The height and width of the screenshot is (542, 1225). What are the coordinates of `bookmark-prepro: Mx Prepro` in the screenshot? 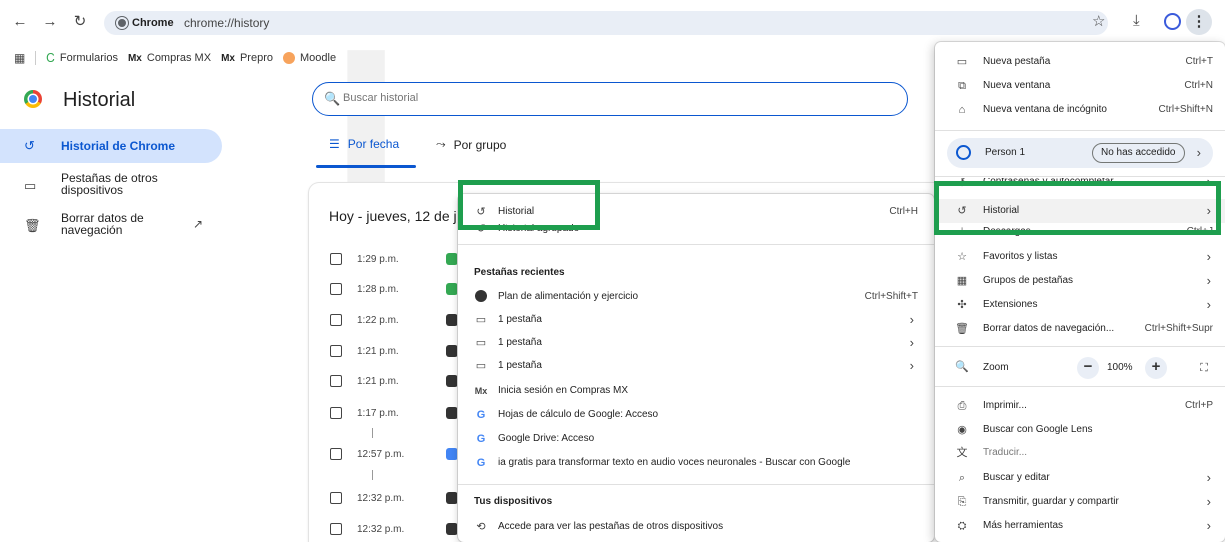 It's located at (247, 58).